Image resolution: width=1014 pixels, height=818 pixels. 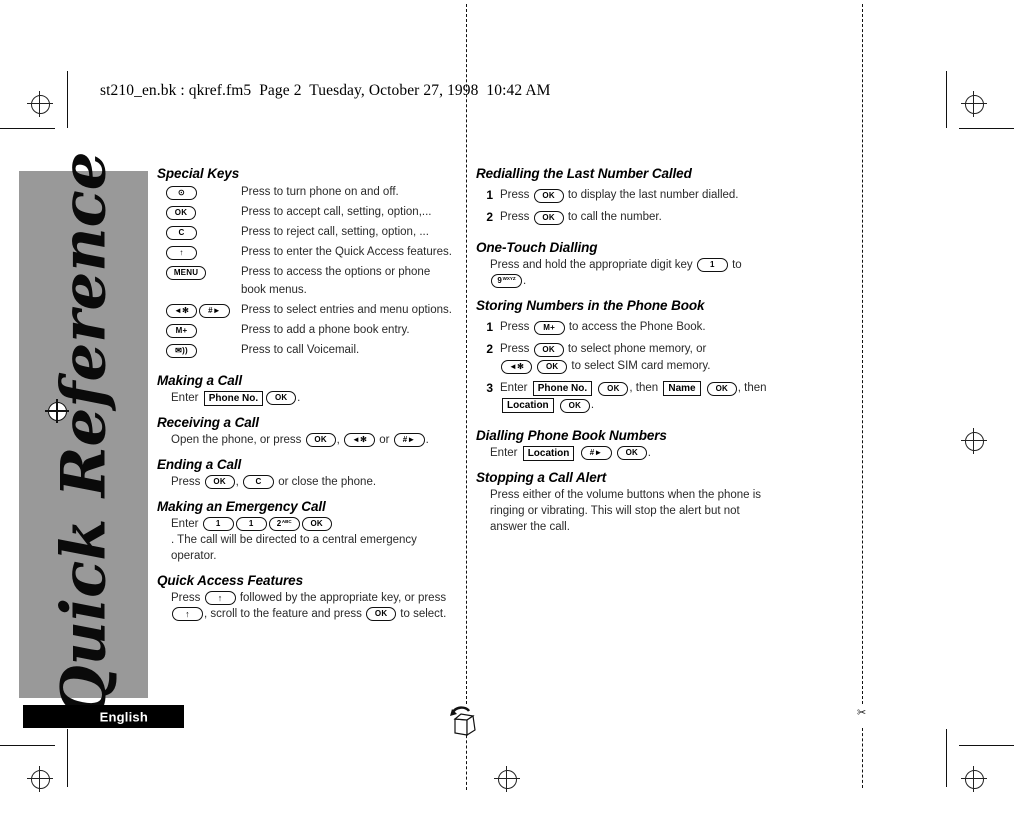 I want to click on receiving-a-call-body: Open the phone, or press OK , ◄✻ or #► ., so click(x=307, y=440).